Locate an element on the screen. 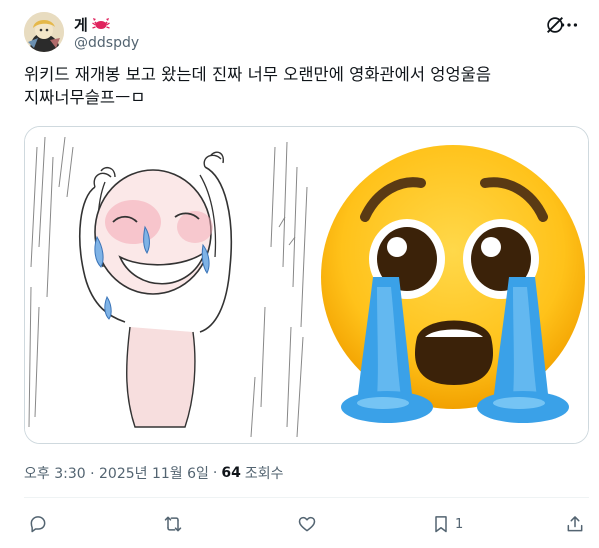  views-count: 64 is located at coordinates (231, 473).